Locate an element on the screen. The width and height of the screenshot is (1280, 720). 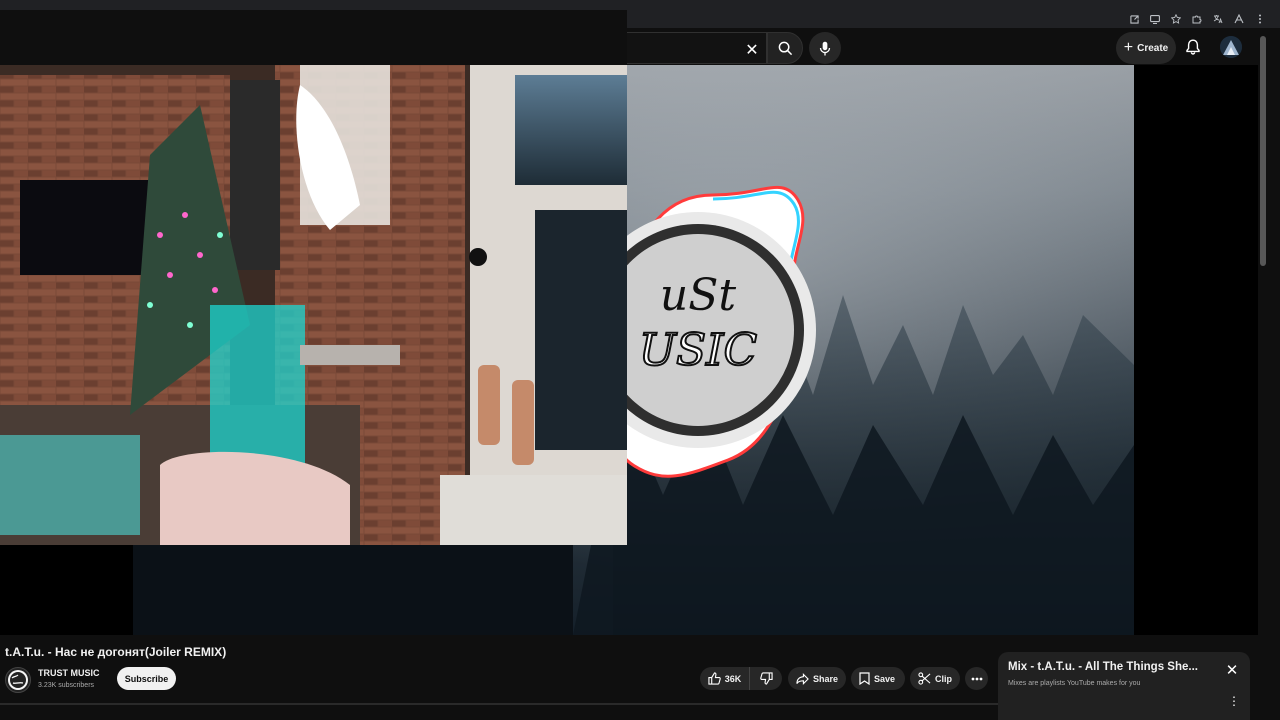
search-icon is located at coordinates (785, 48).